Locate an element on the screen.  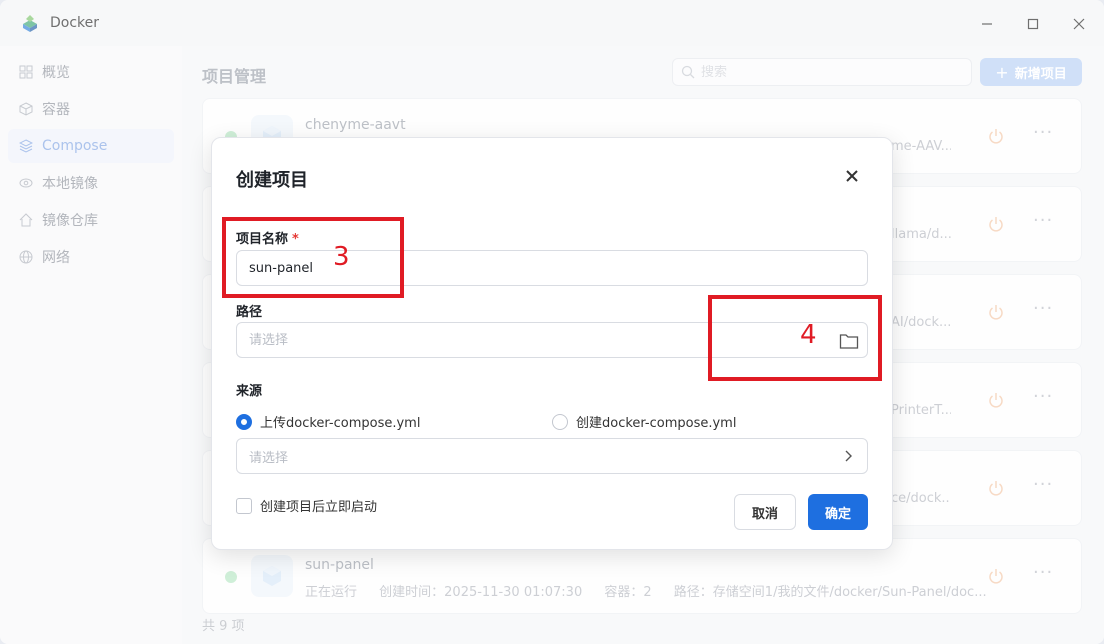
autostart-checkbox: 创建项目后立即启动 is located at coordinates (306, 505).